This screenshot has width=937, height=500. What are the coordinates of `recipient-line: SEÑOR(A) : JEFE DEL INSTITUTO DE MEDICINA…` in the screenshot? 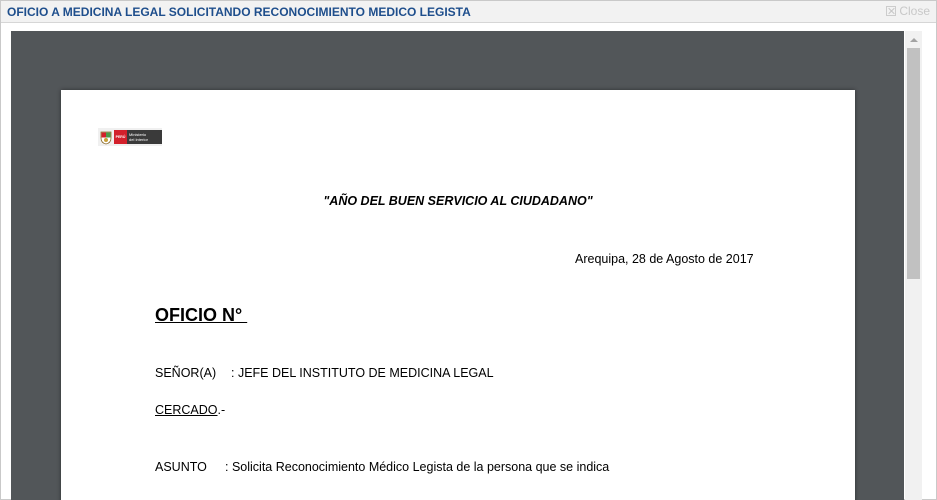 It's located at (324, 373).